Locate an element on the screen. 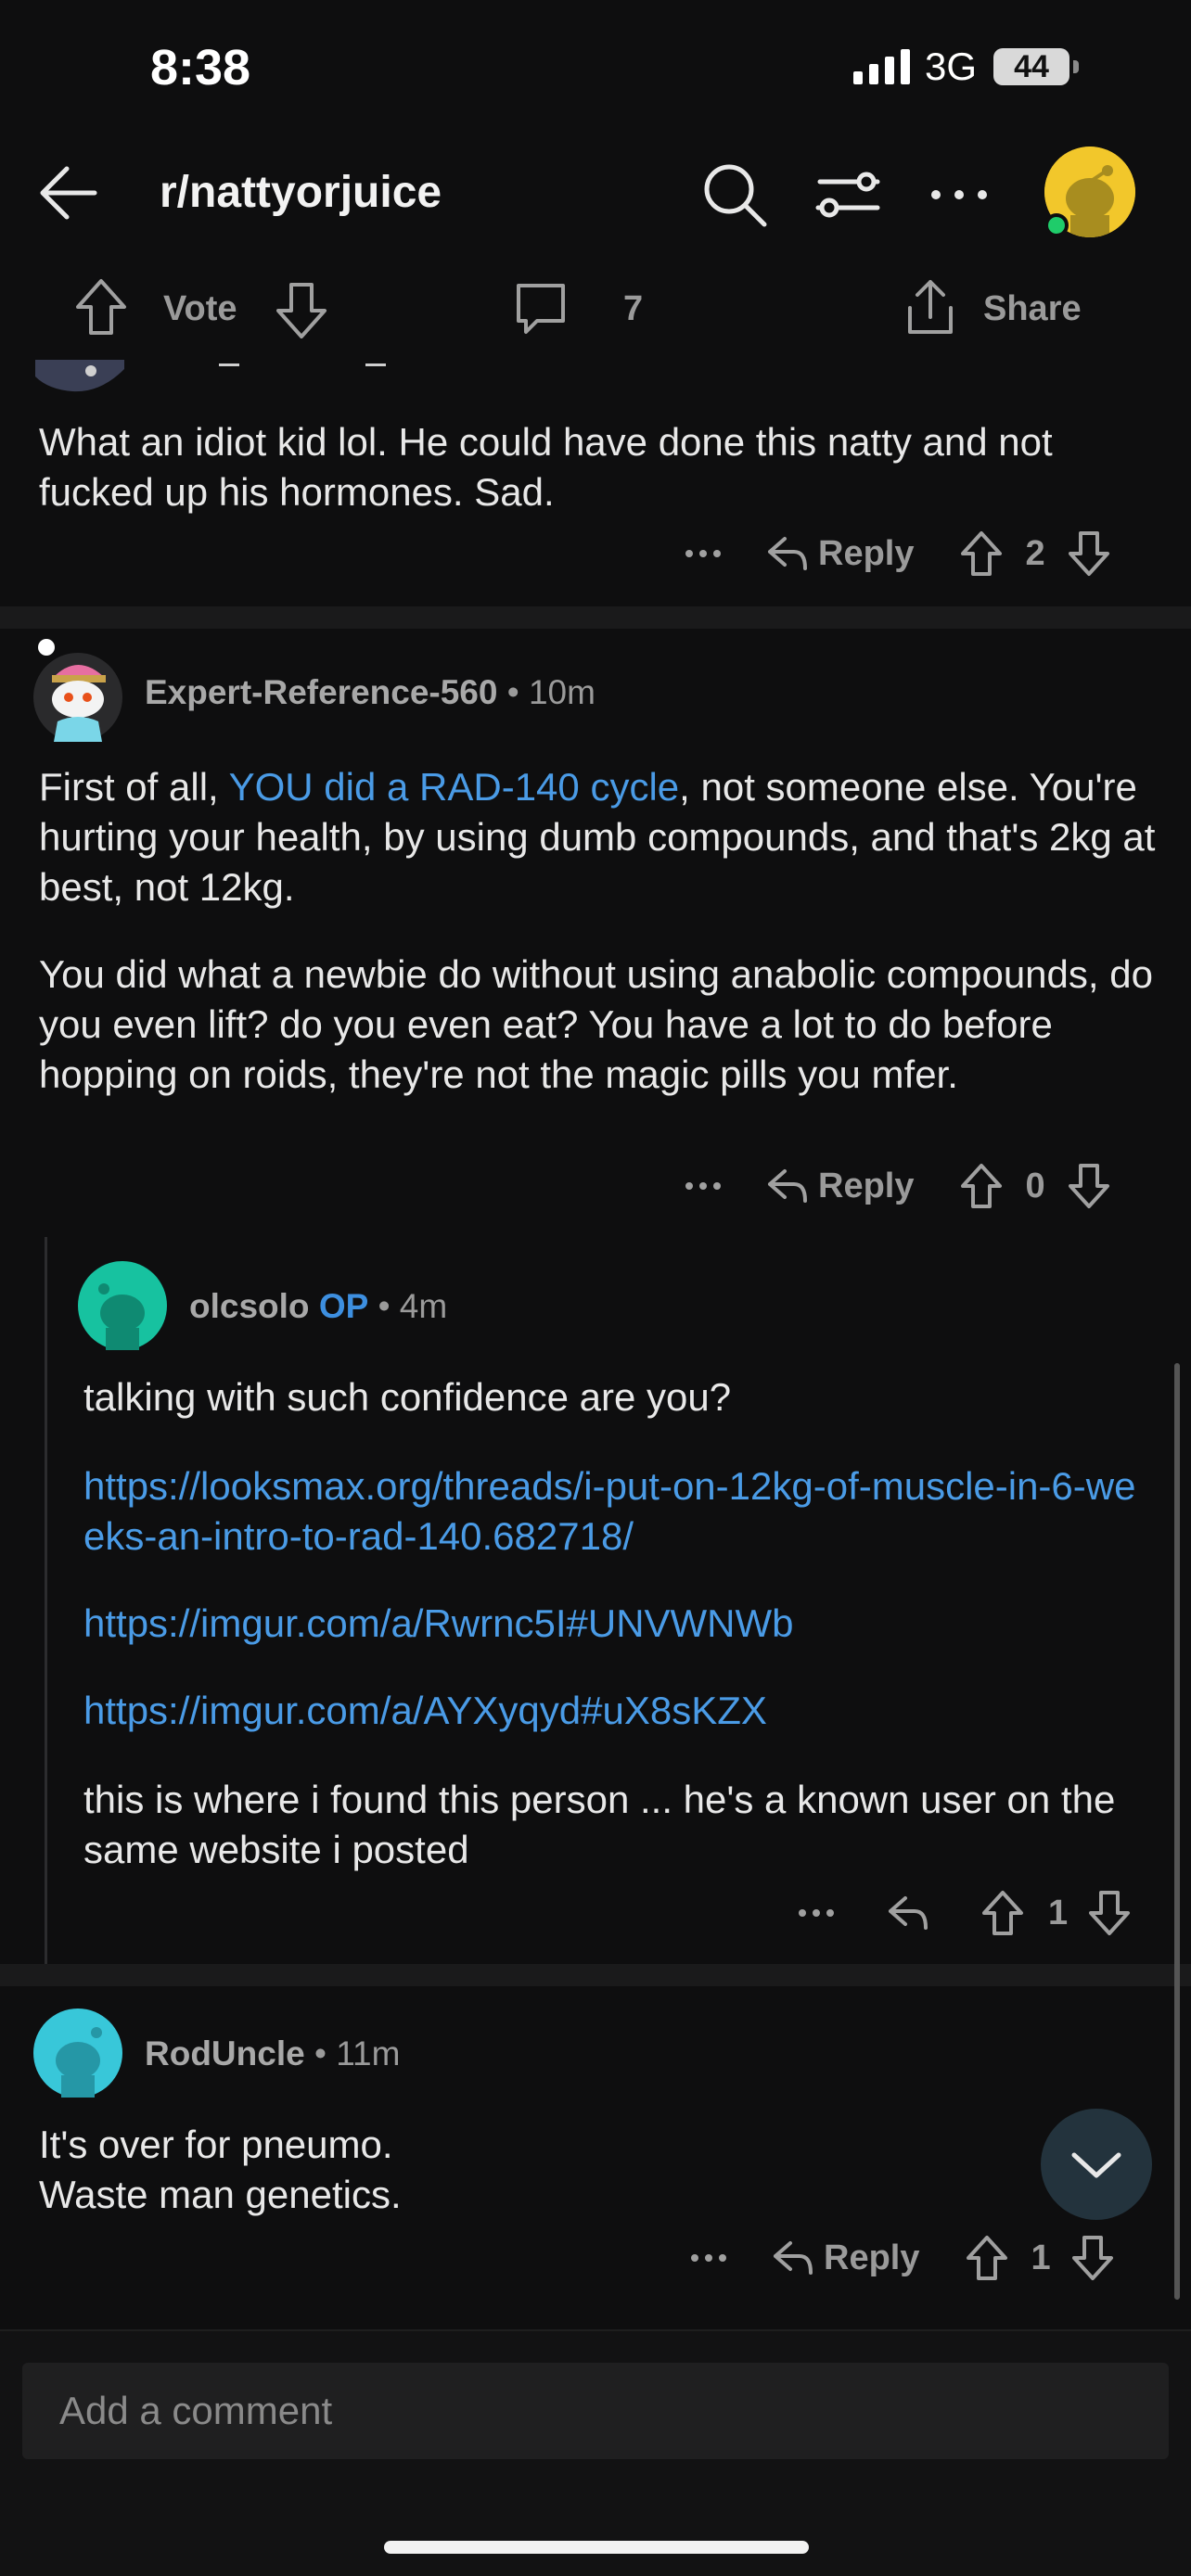  comment-line: It's over for pneumo. is located at coordinates (216, 2144).